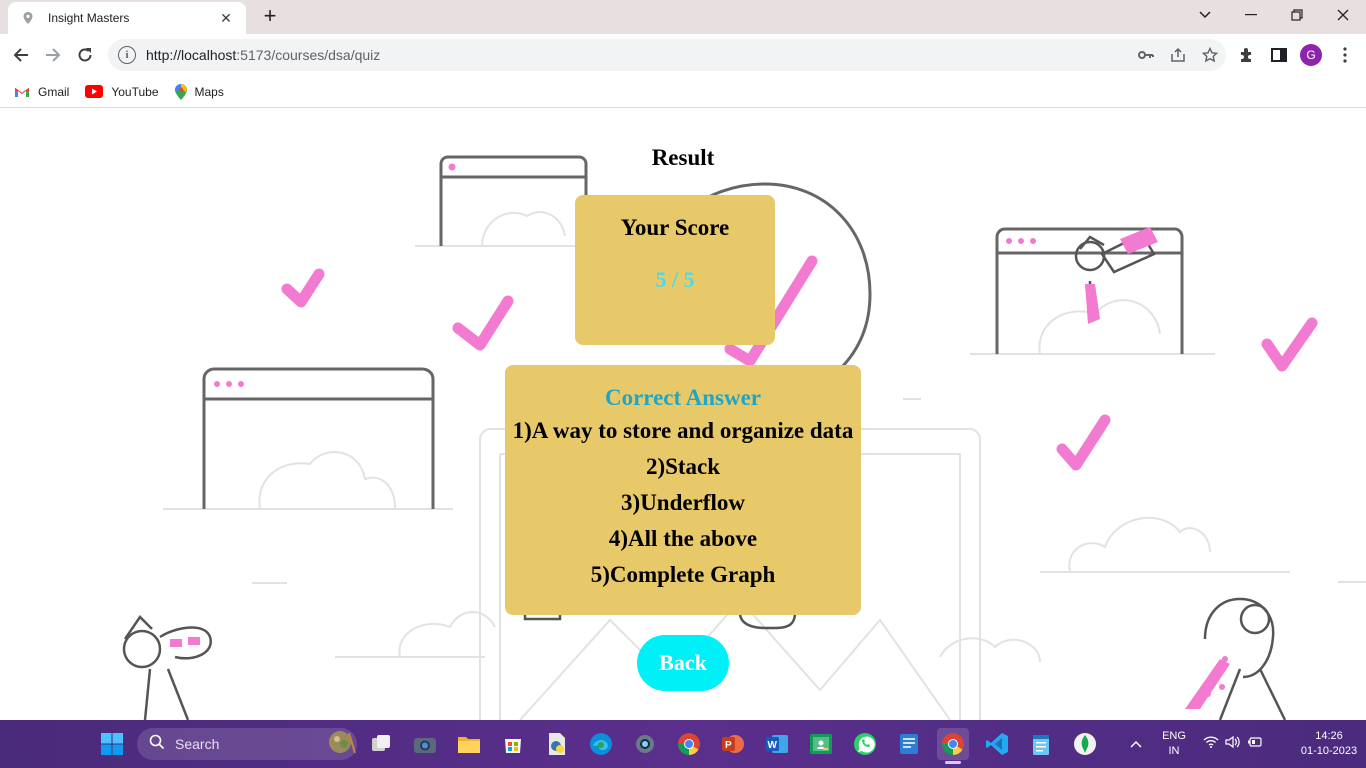  I want to click on whatsapp-icon, so click(865, 744).